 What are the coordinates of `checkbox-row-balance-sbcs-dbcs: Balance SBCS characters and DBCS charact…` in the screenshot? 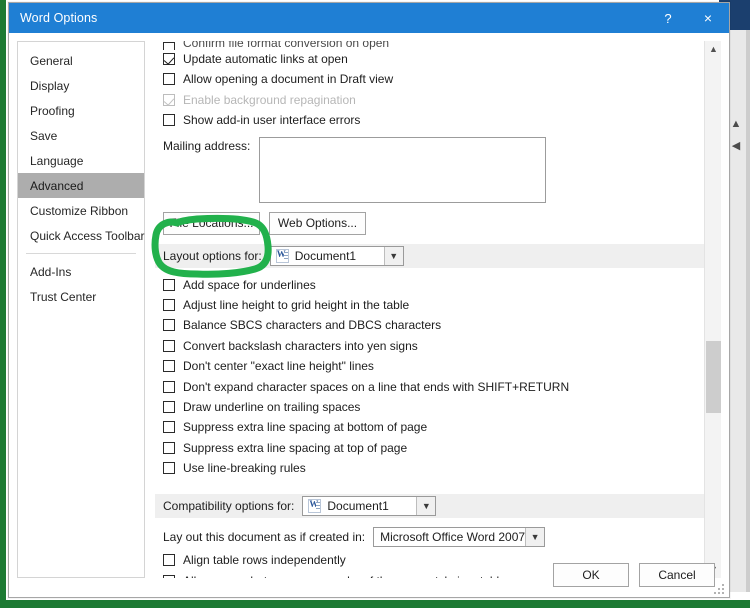 It's located at (429, 326).